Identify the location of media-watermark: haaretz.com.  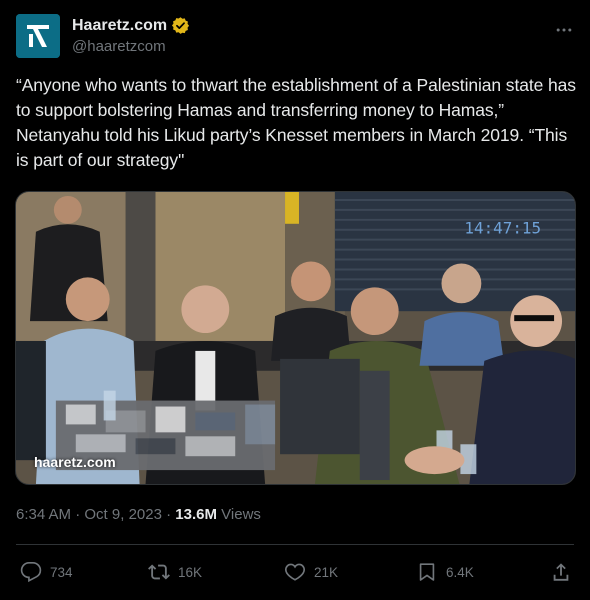
(75, 462).